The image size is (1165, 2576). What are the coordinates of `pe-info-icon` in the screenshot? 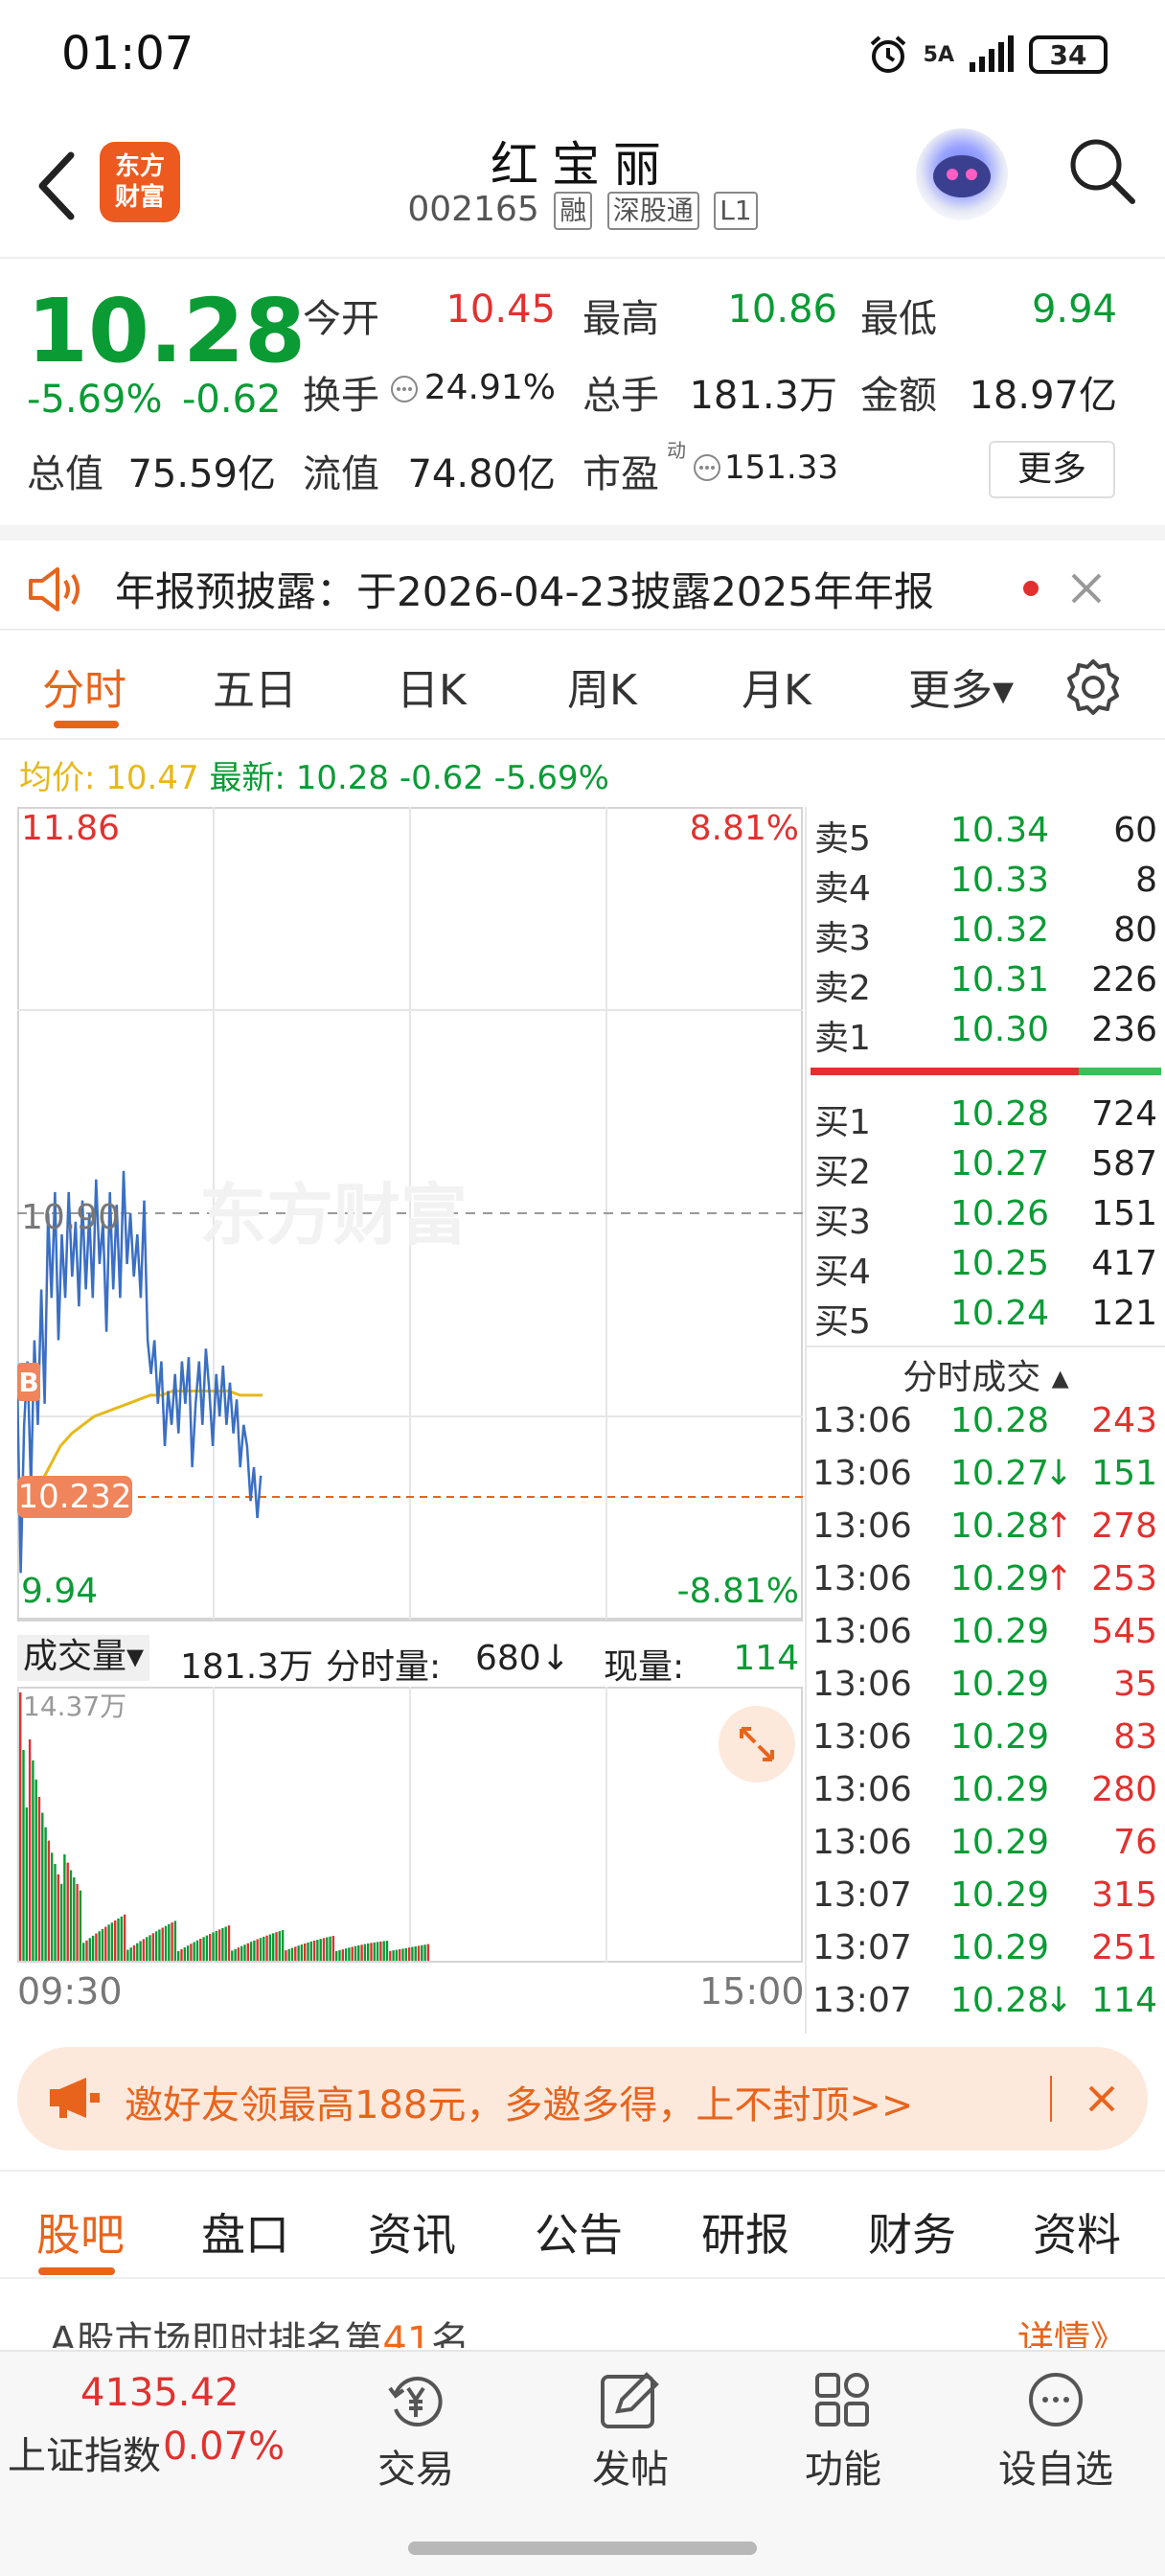 It's located at (707, 467).